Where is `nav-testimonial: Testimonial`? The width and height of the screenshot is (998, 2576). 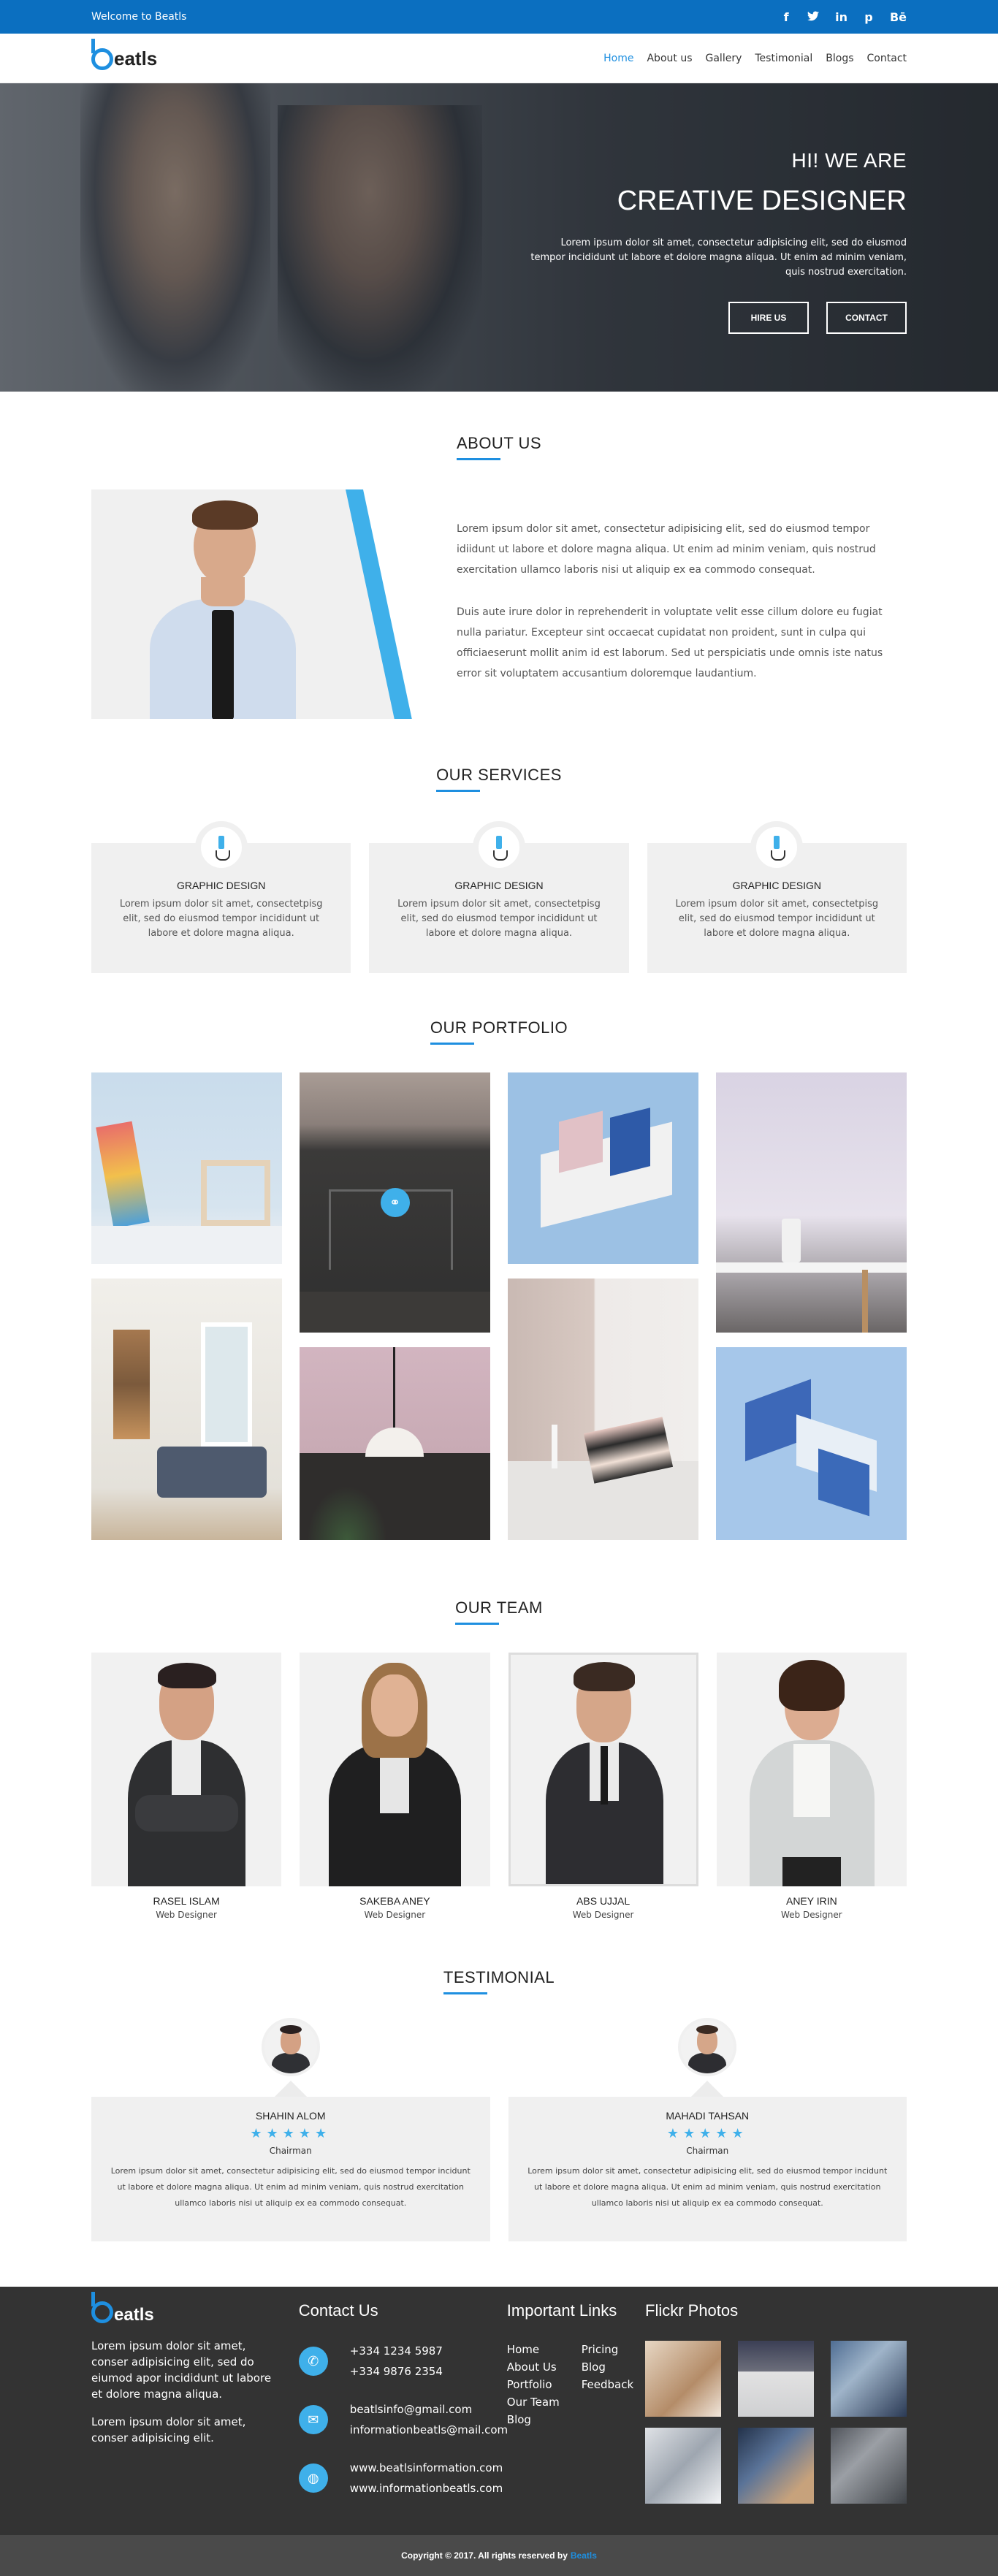 nav-testimonial: Testimonial is located at coordinates (783, 59).